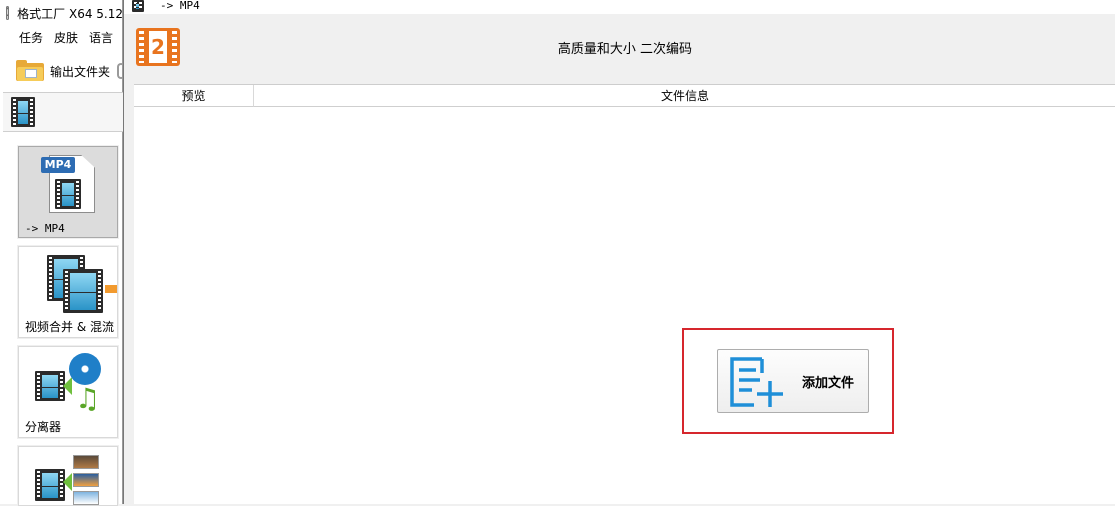  I want to click on dialog-title-bar: -> MP4, so click(619, 7).